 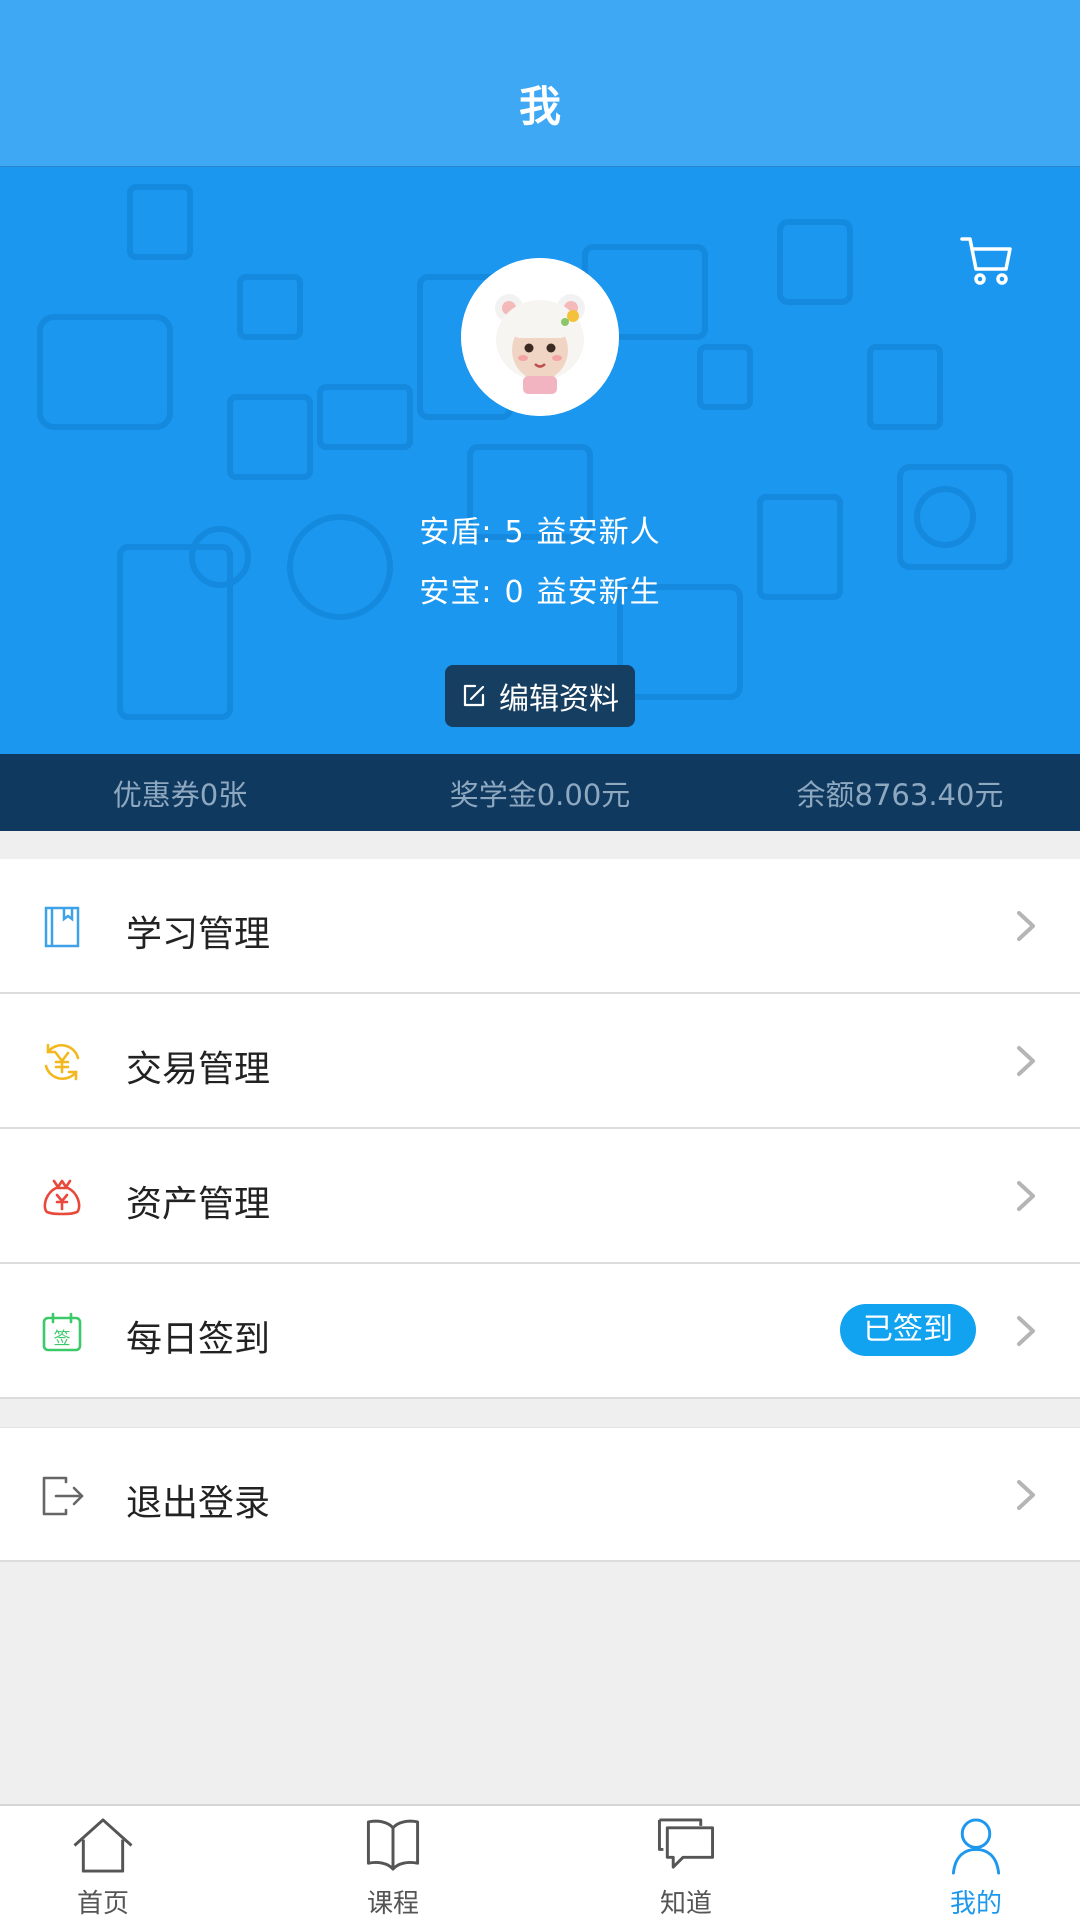 I want to click on shield-points-line: 安盾: 5 益安新人, so click(x=540, y=529).